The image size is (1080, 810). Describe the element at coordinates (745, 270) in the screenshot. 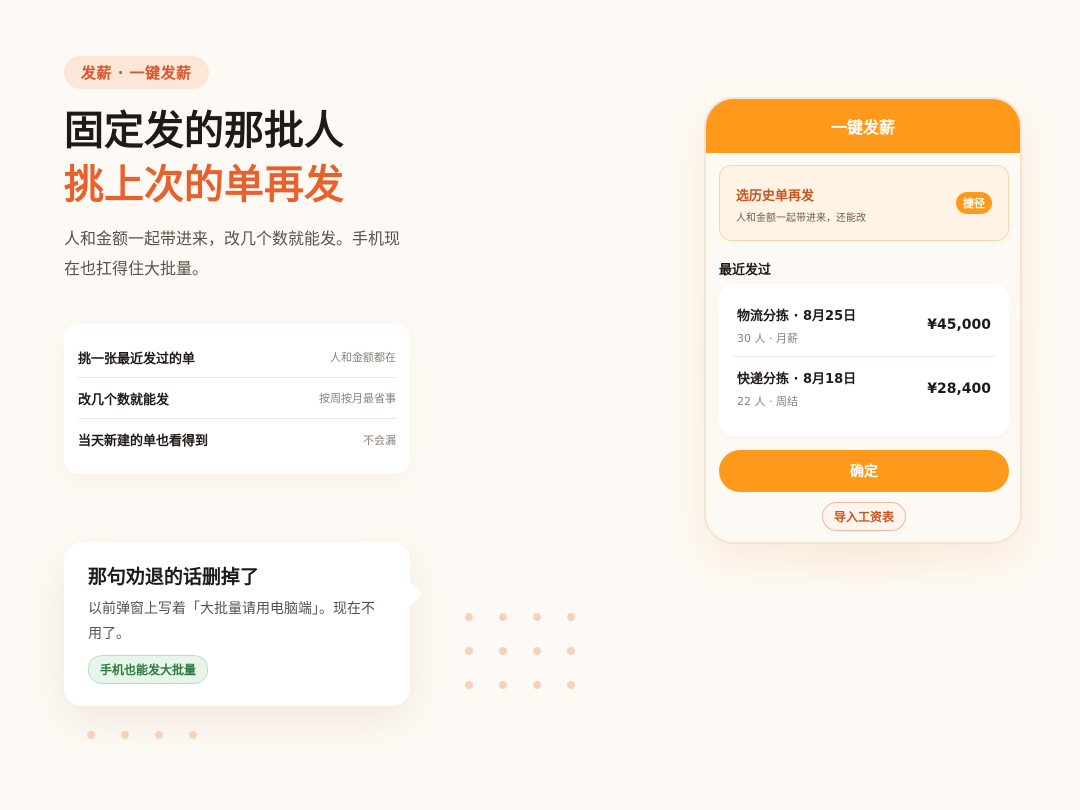

I see `recent-label: 最近发过` at that location.